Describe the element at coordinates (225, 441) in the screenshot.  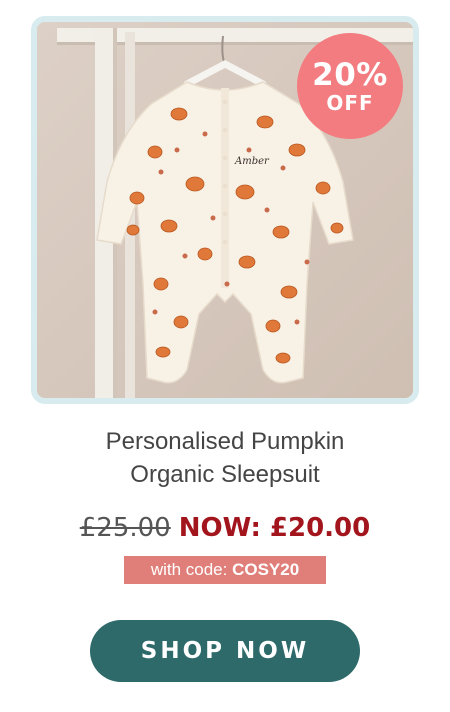
I see `product-title-line-1: Personalised Pumpkin` at that location.